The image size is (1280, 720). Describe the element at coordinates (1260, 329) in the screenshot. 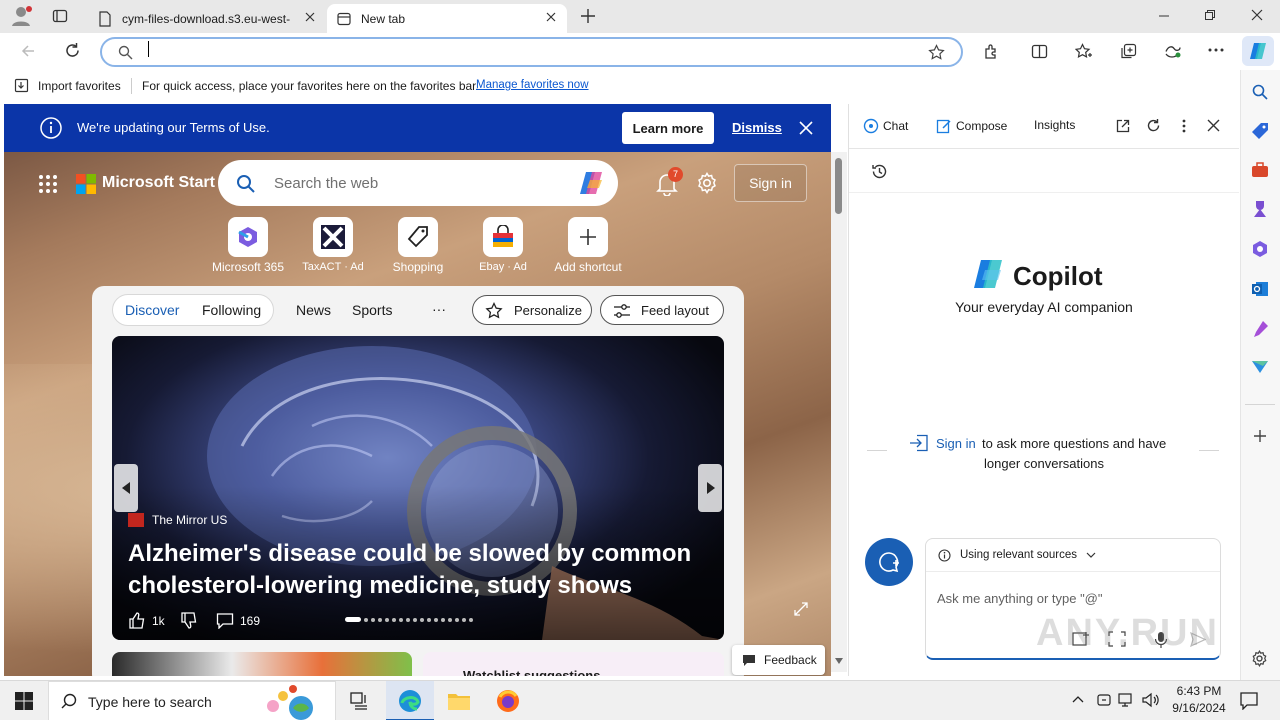

I see `designer-sidebar-icon` at that location.